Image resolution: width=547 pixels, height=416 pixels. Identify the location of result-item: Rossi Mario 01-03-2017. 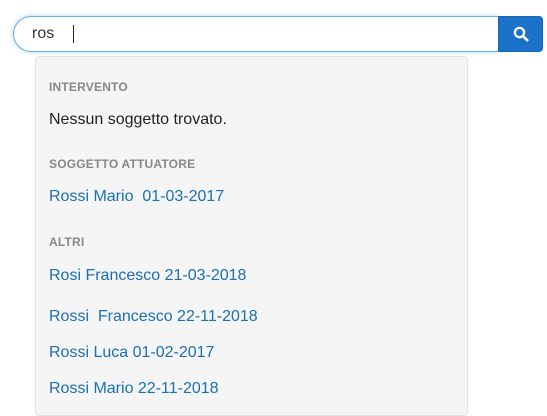
(136, 197).